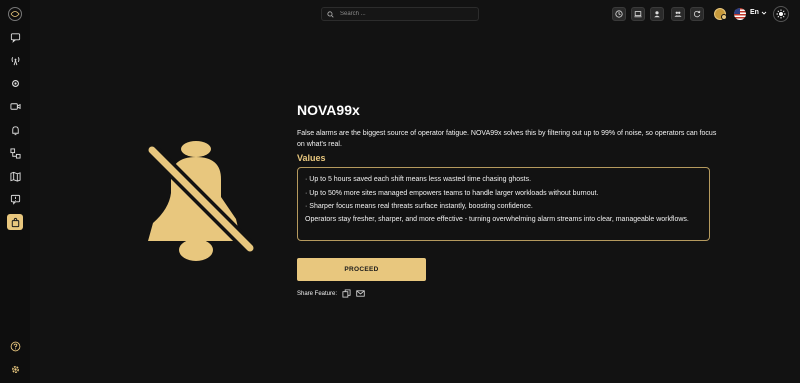  I want to click on feature-title: NOVA99x, so click(328, 110).